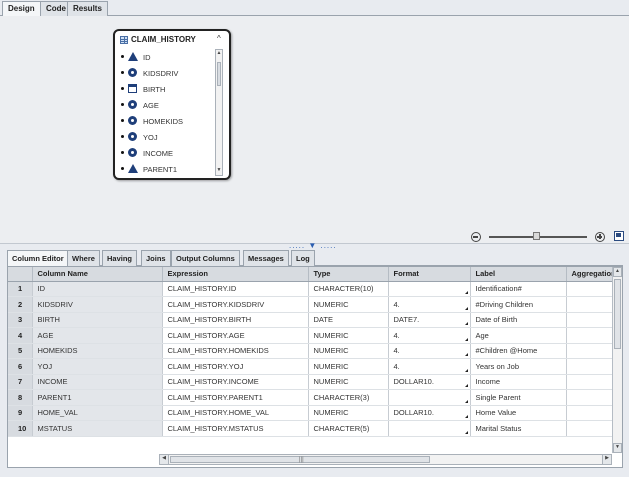  What do you see at coordinates (97, 366) in the screenshot?
I see `cell-column-name: YOJ` at bounding box center [97, 366].